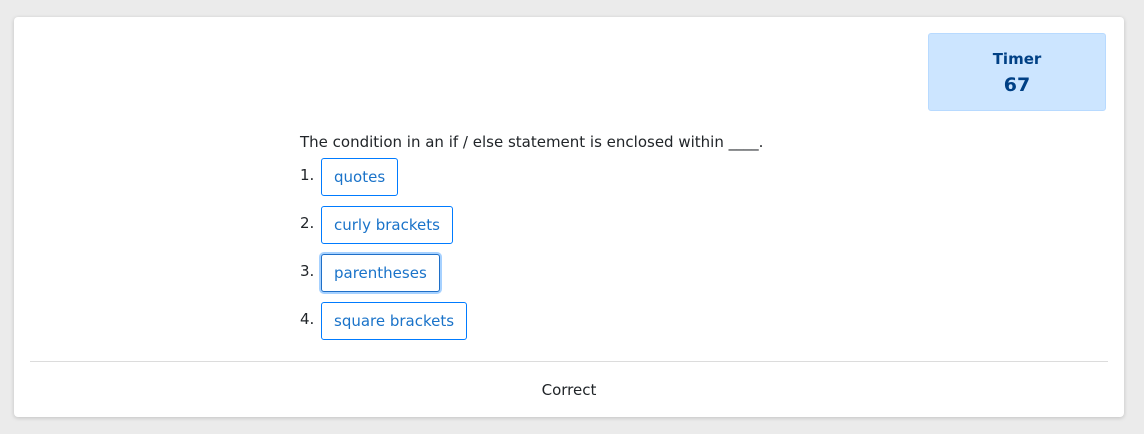 Image resolution: width=1144 pixels, height=434 pixels. I want to click on timer-panel: Timer 67, so click(1017, 72).